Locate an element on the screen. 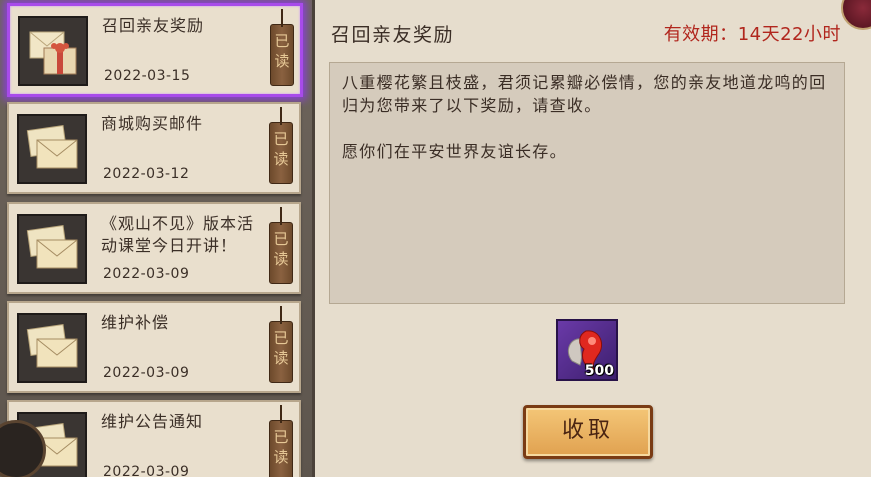 The image size is (871, 477). mail-item-maintenance-compensation: 维护补偿 2022-03-09 已读 is located at coordinates (154, 347).